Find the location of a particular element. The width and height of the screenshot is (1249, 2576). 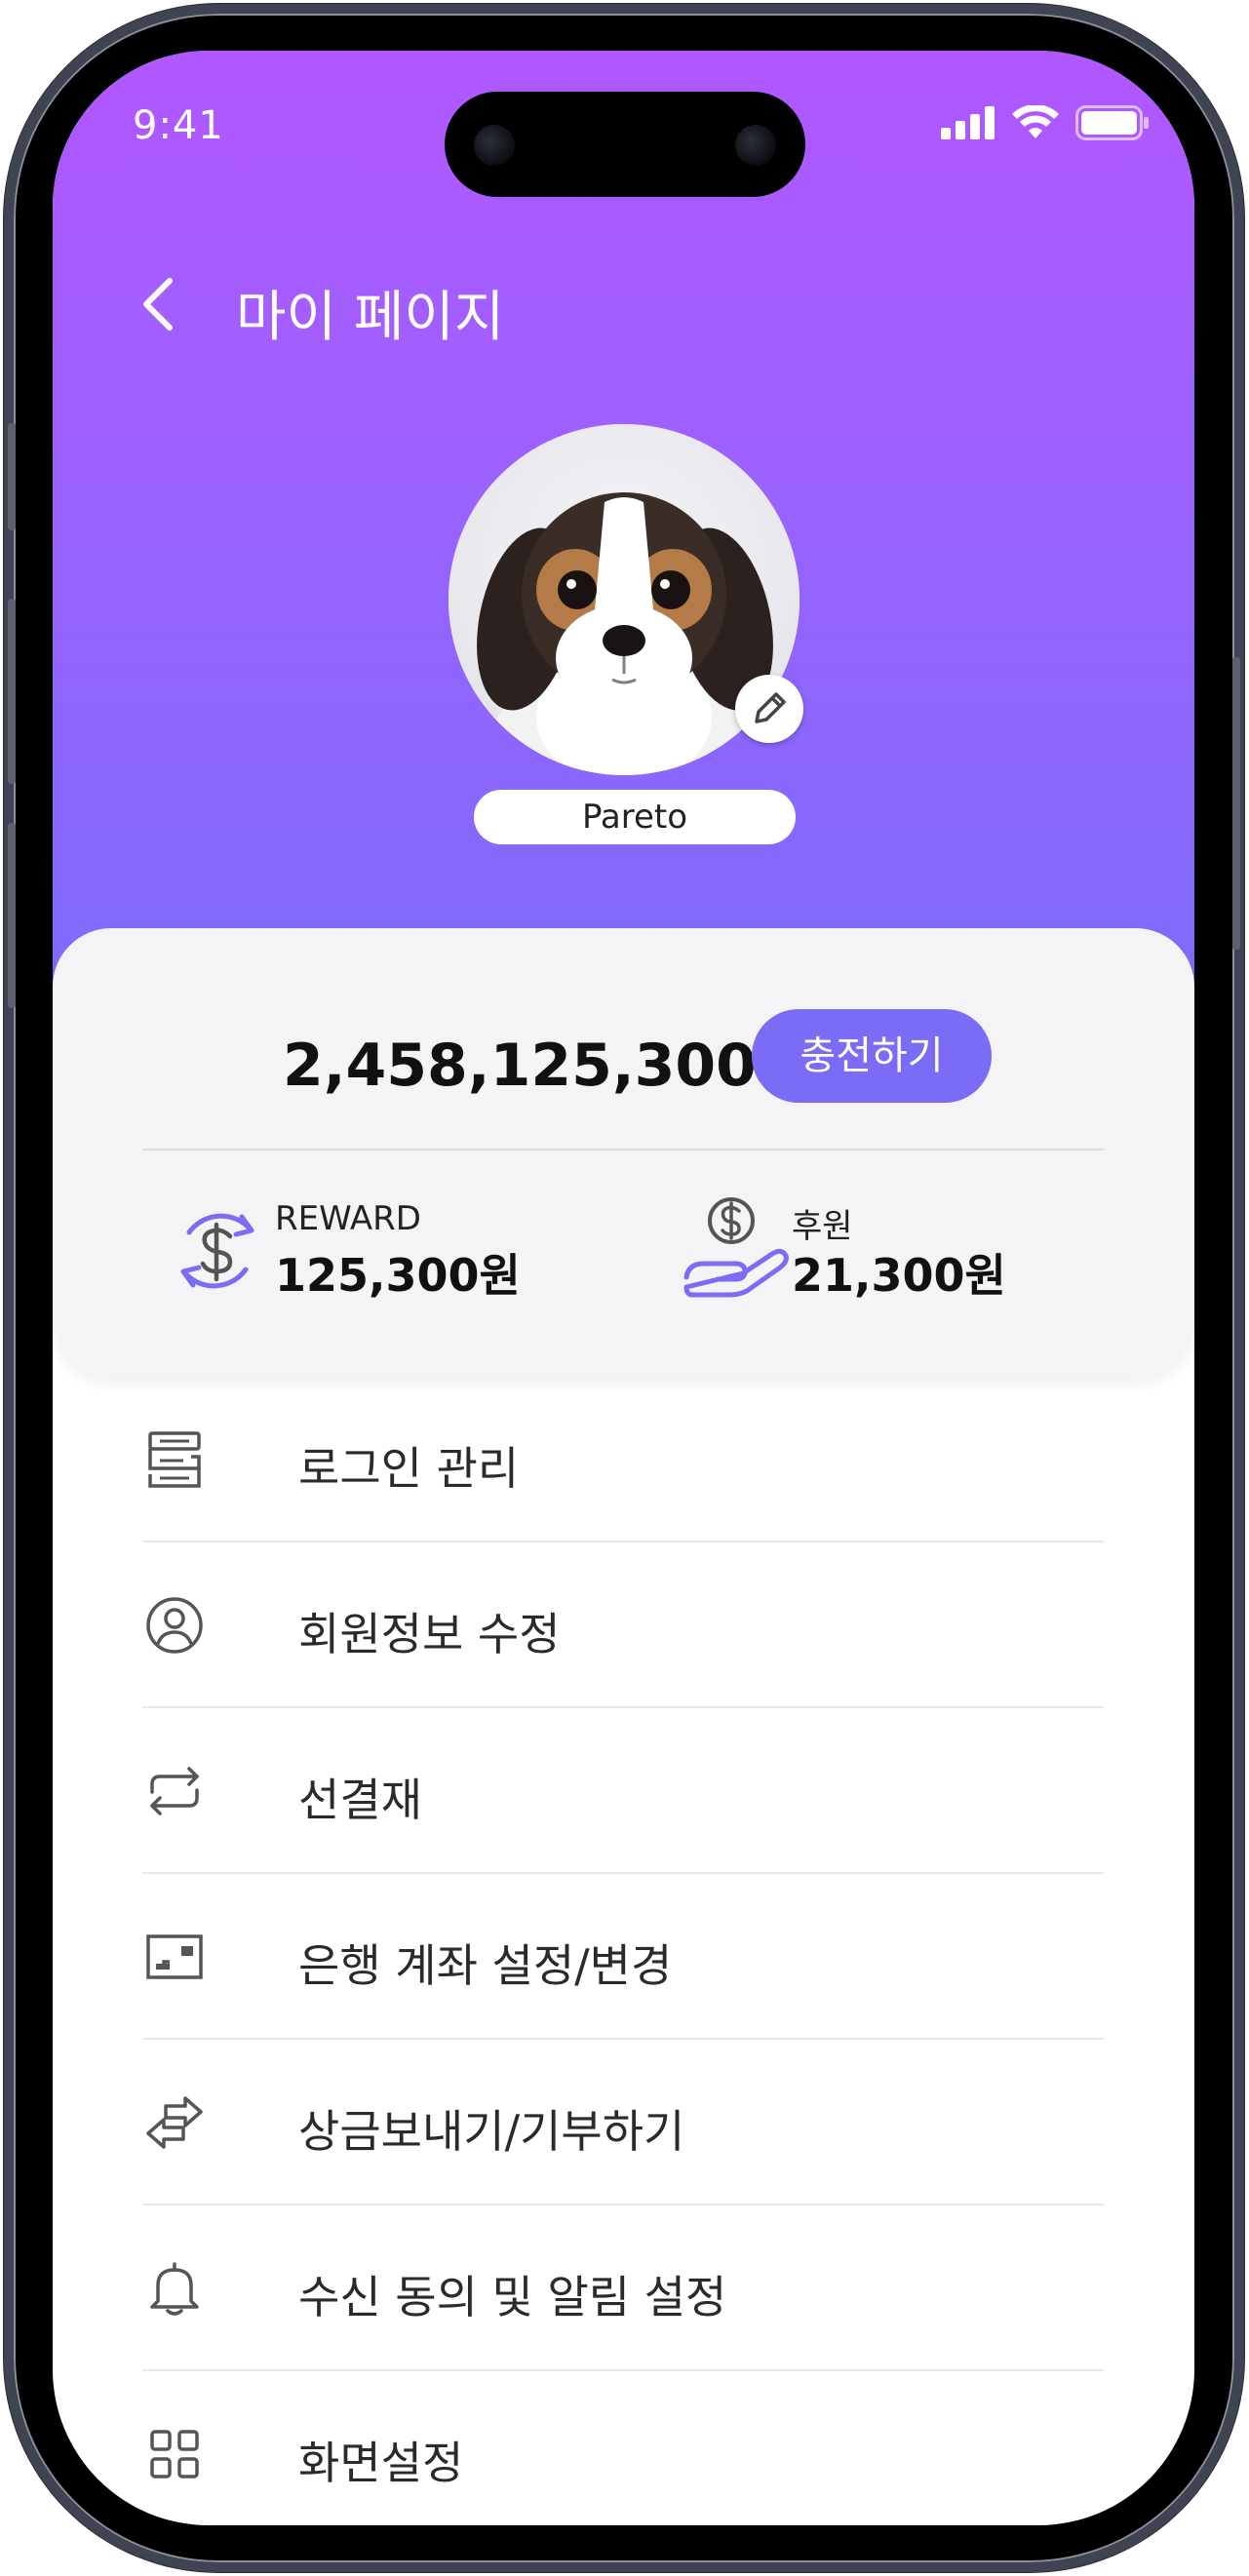

menu-item-bank-account: 은행 계좌 설정/변경 is located at coordinates (623, 1957).